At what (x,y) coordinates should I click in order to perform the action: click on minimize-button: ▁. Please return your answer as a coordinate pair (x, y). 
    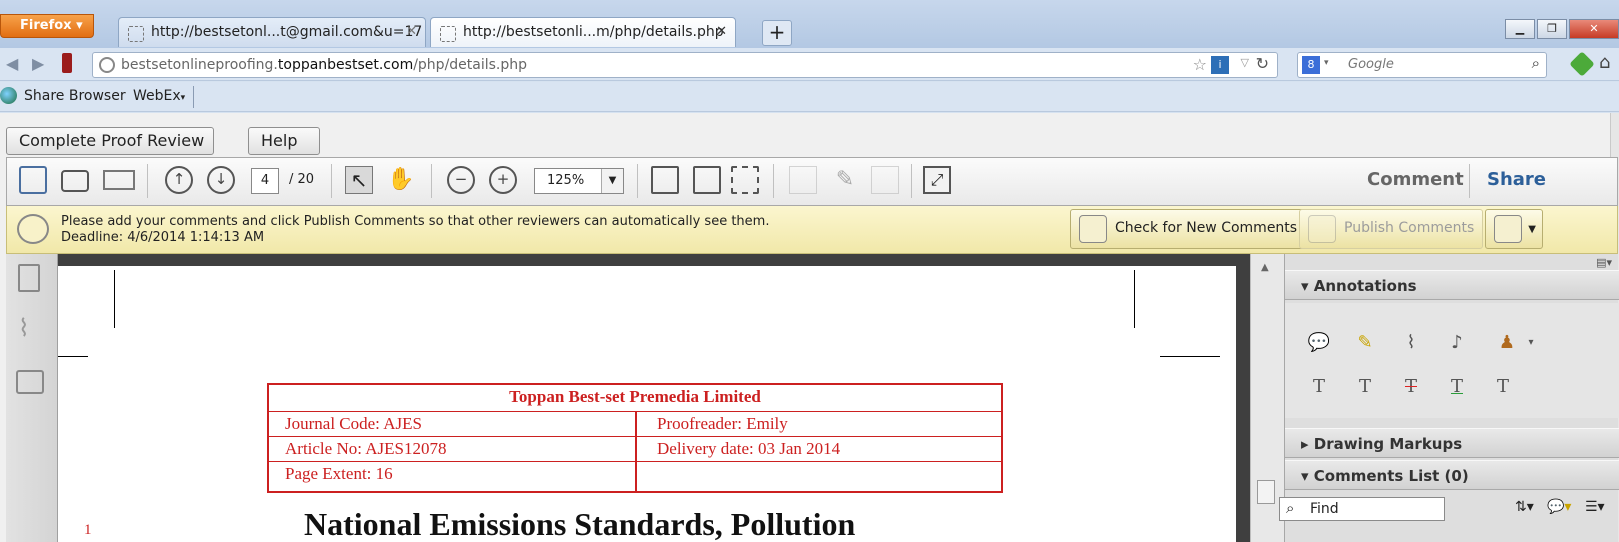
    Looking at the image, I should click on (1520, 29).